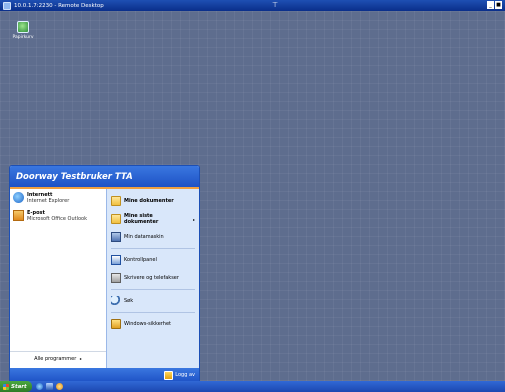  What do you see at coordinates (275, 5) in the screenshot?
I see `pin-icon: ⊤` at bounding box center [275, 5].